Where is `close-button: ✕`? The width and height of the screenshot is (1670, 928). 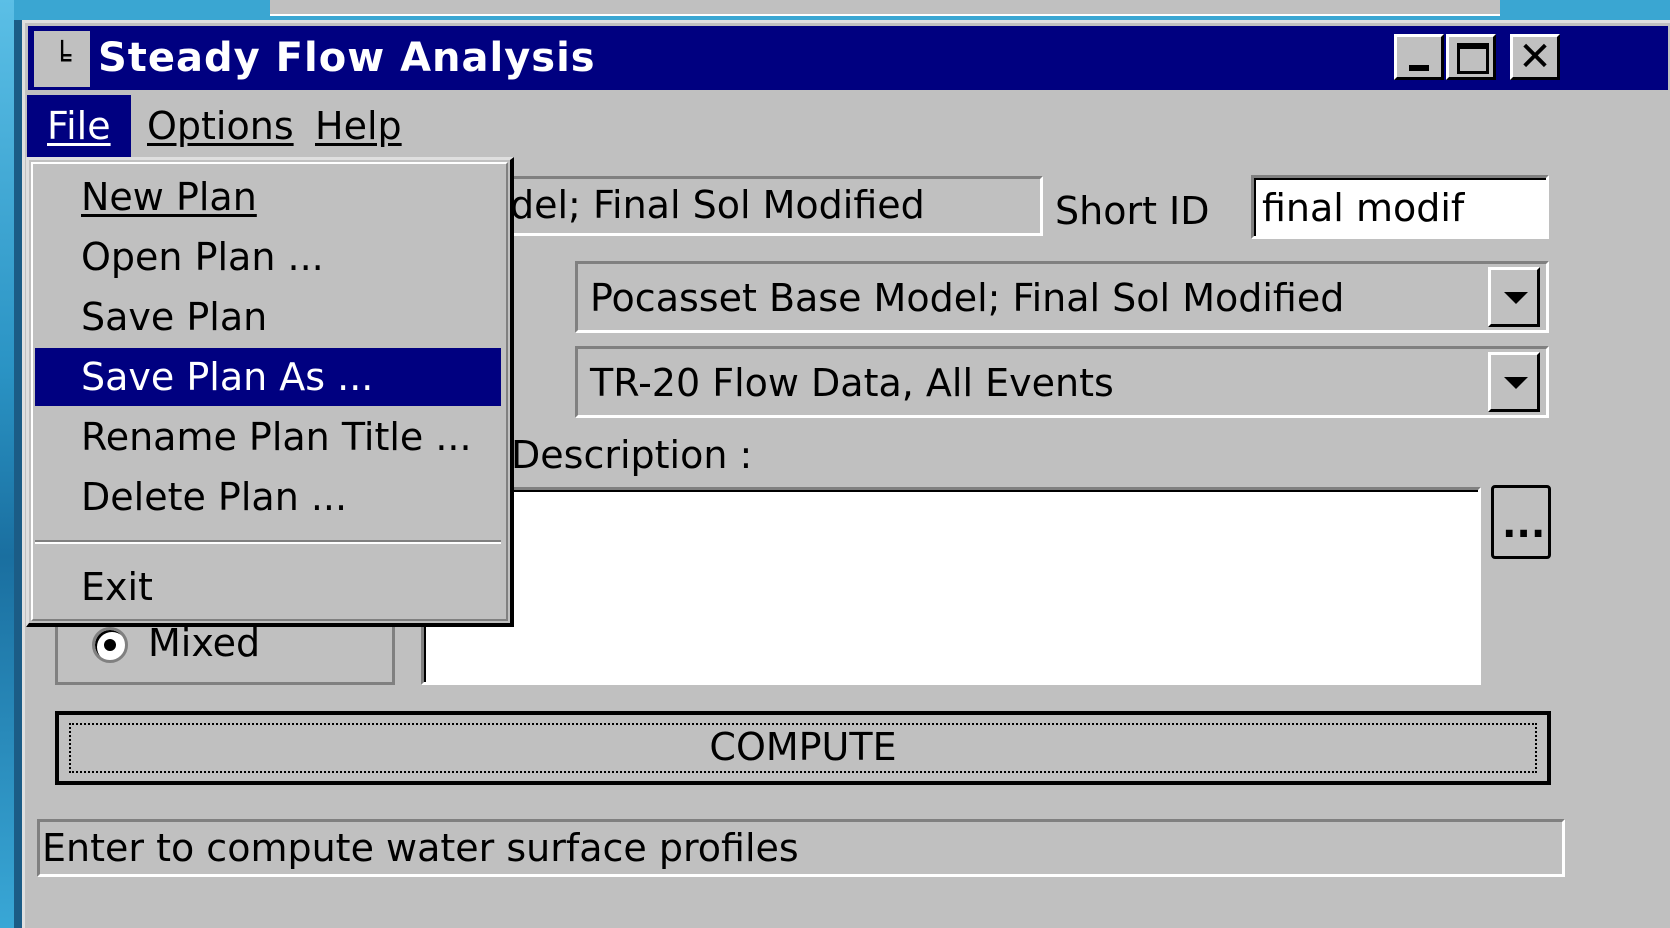
close-button: ✕ is located at coordinates (1535, 57).